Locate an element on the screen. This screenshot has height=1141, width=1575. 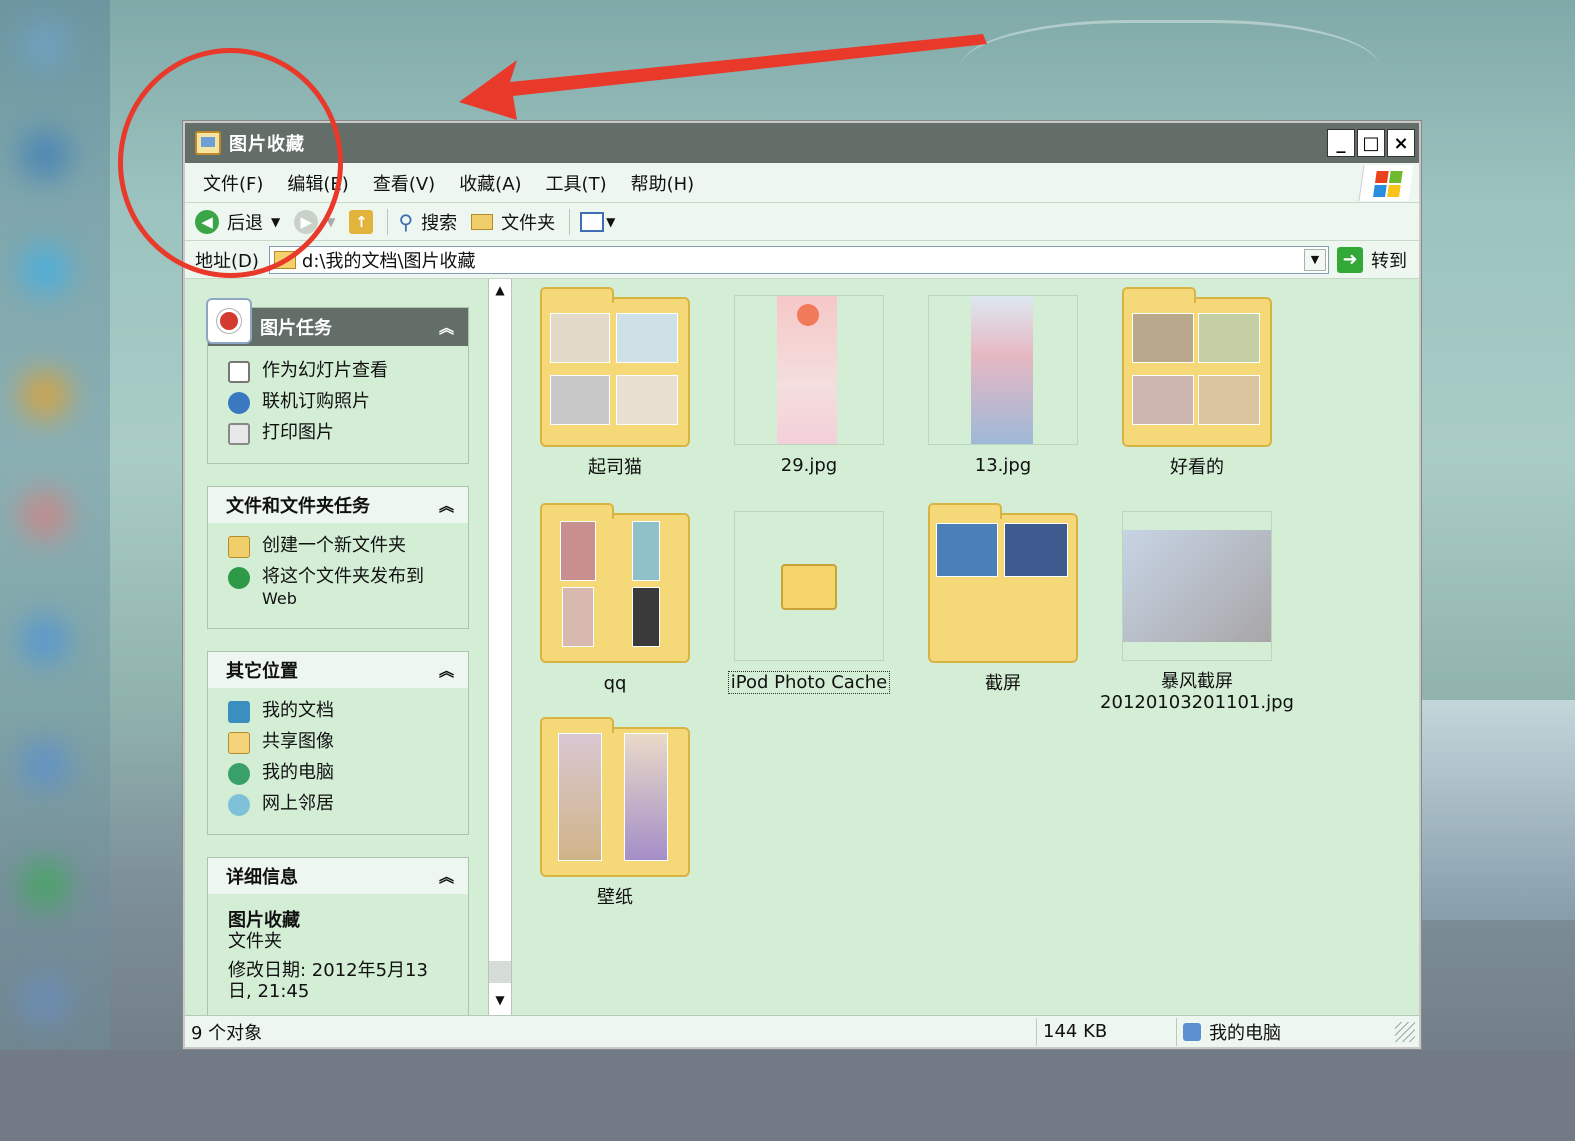
file-tasks-title: 文件和文件夹任务 is located at coordinates (298, 506).